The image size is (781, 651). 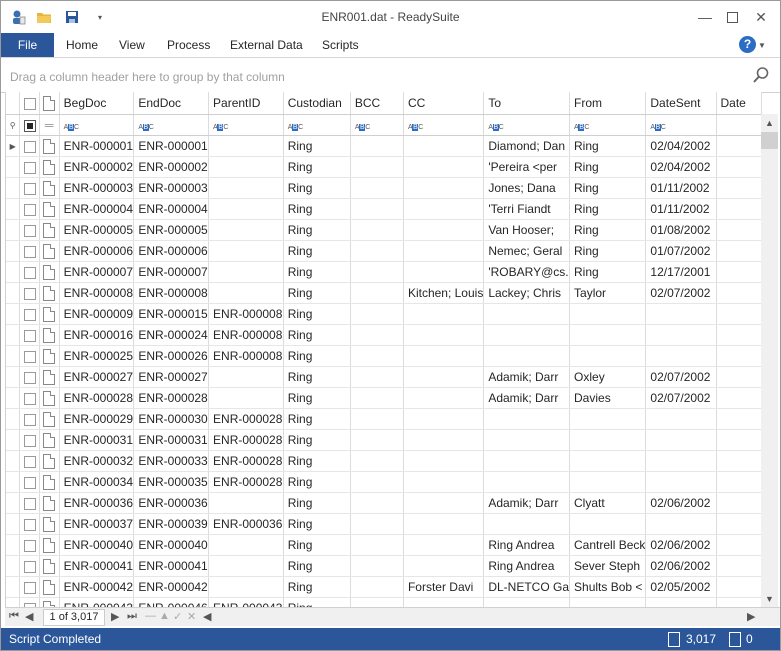 What do you see at coordinates (608, 566) in the screenshot?
I see `cell-from: Sever Steph` at bounding box center [608, 566].